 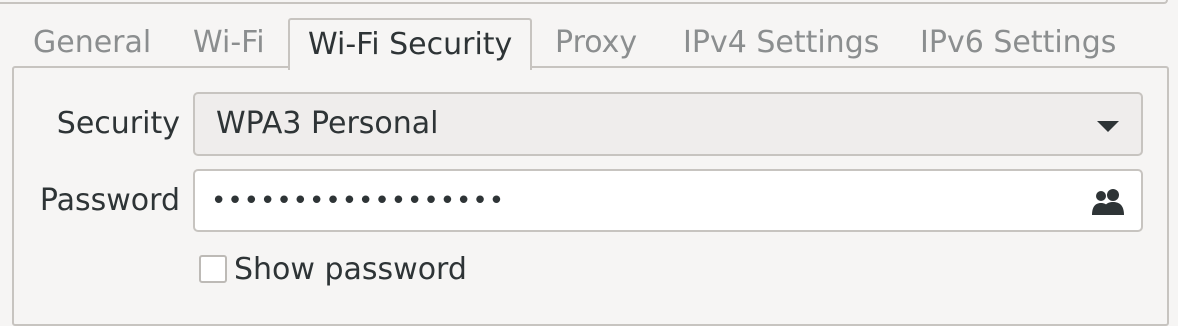 I want to click on tab-general: General, so click(x=92, y=43).